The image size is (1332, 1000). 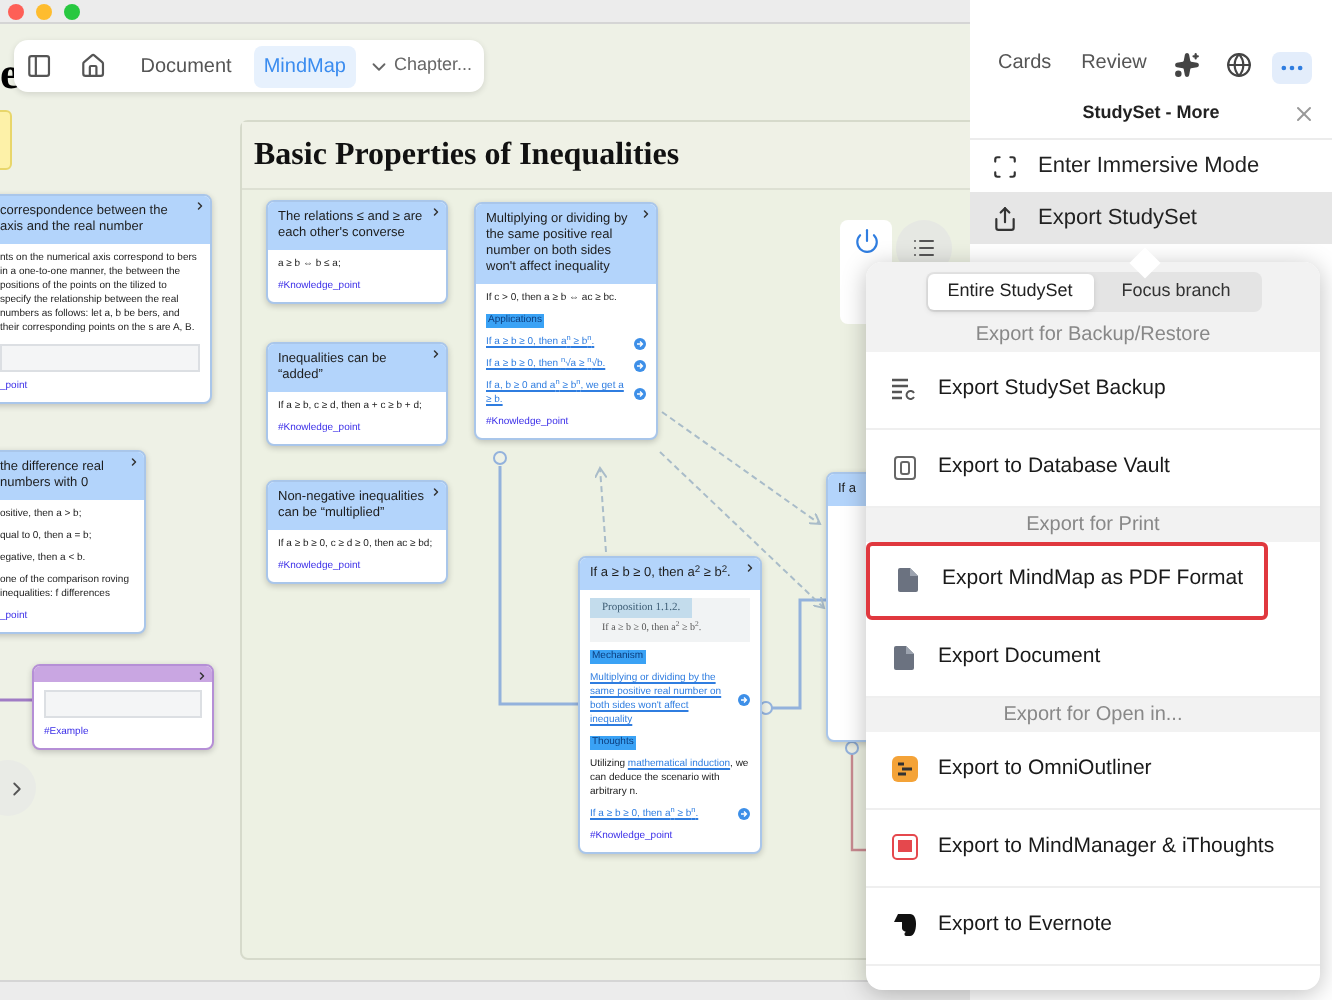 I want to click on export-option-label: Export to MindManager & iThoughts, so click(x=1106, y=846).